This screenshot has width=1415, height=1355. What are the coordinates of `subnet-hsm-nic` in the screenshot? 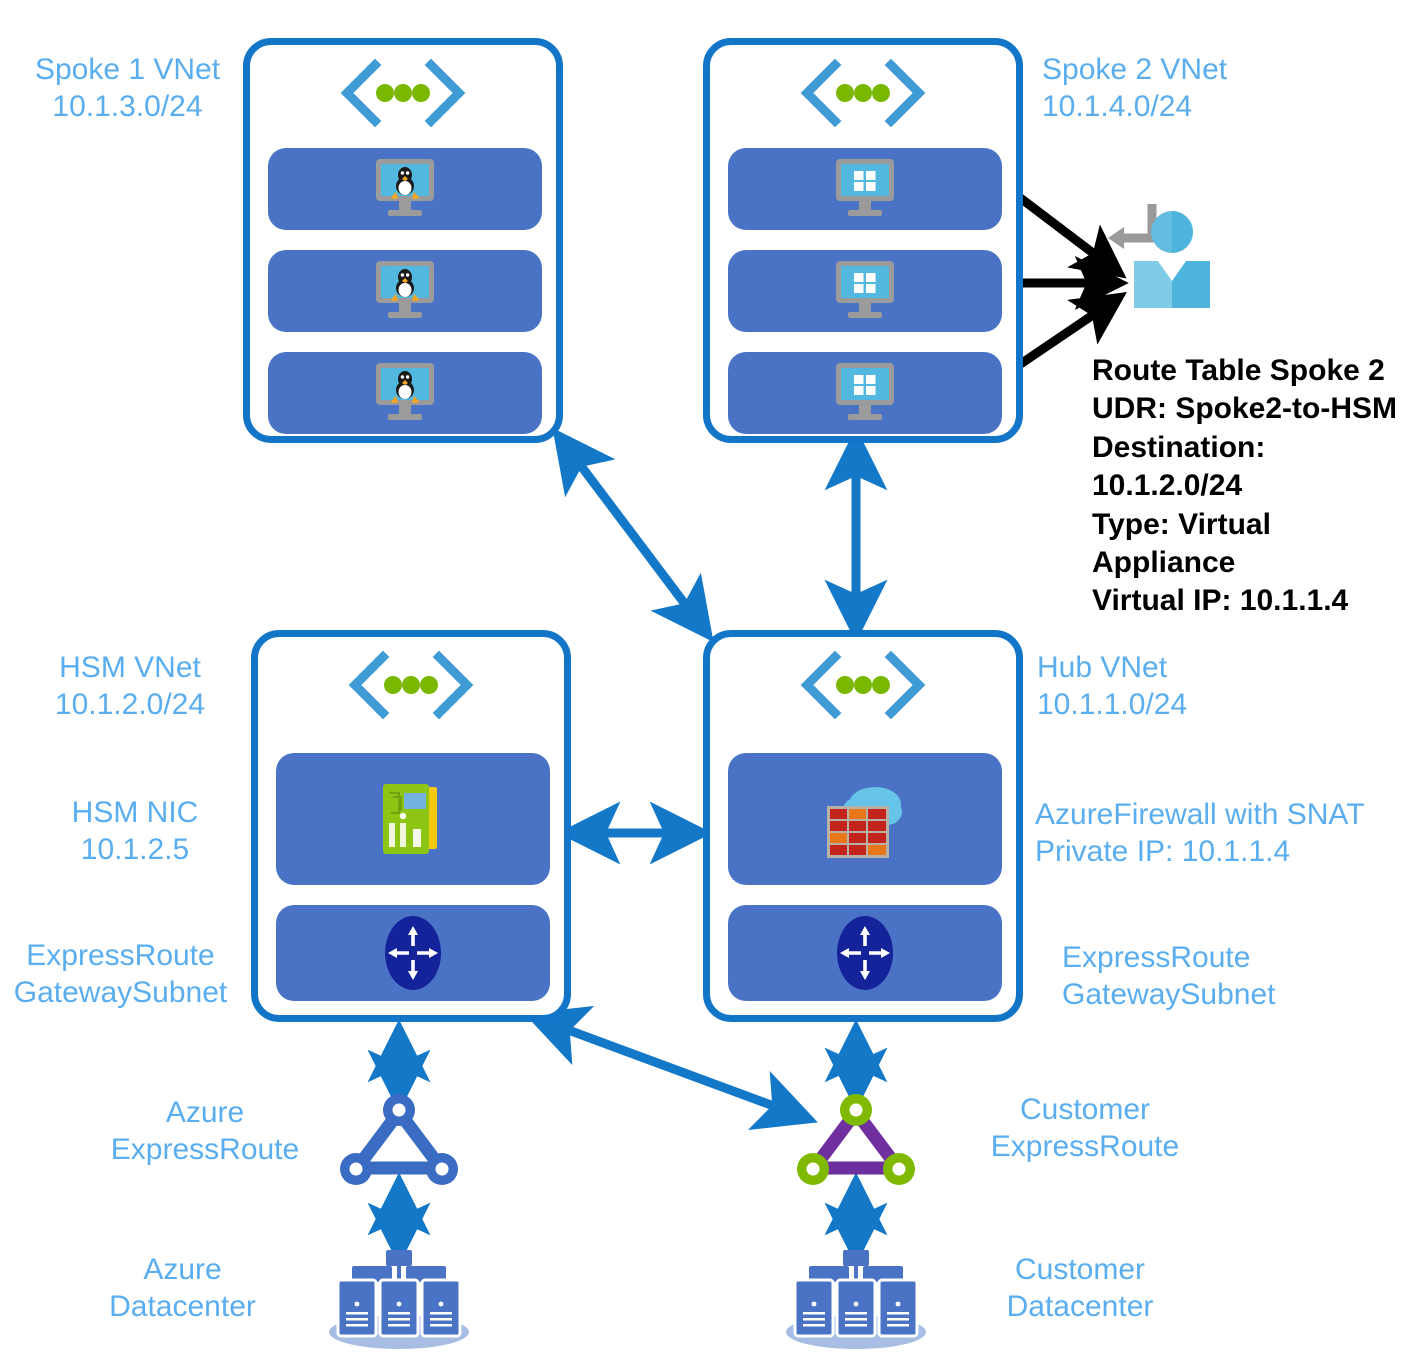 It's located at (413, 819).